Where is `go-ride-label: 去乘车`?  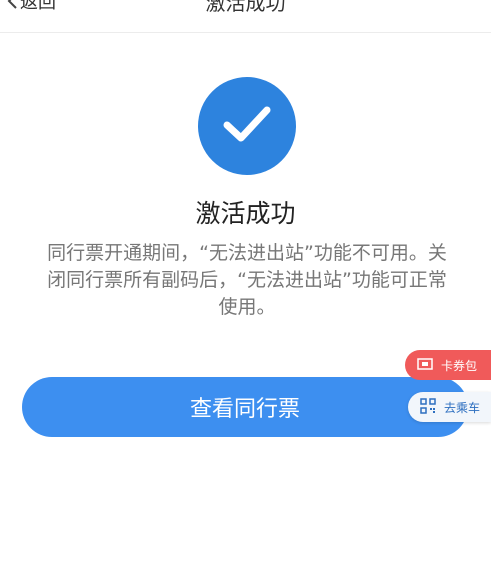
go-ride-label: 去乘车 is located at coordinates (462, 407).